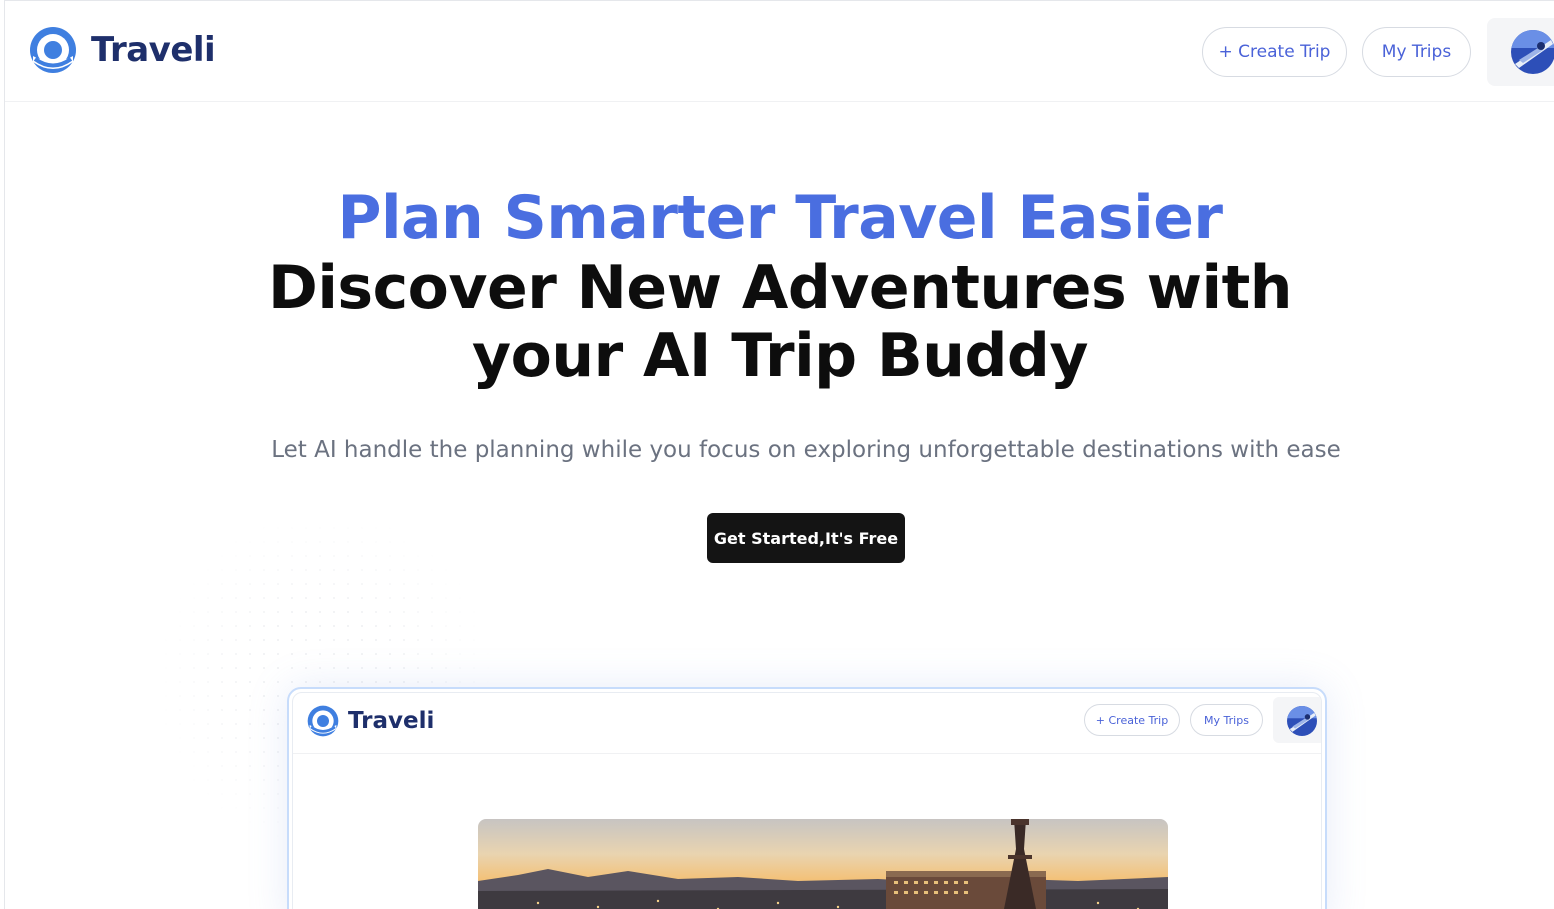 The height and width of the screenshot is (909, 1554). Describe the element at coordinates (1416, 52) in the screenshot. I see `my-trips-button: My Trips` at that location.